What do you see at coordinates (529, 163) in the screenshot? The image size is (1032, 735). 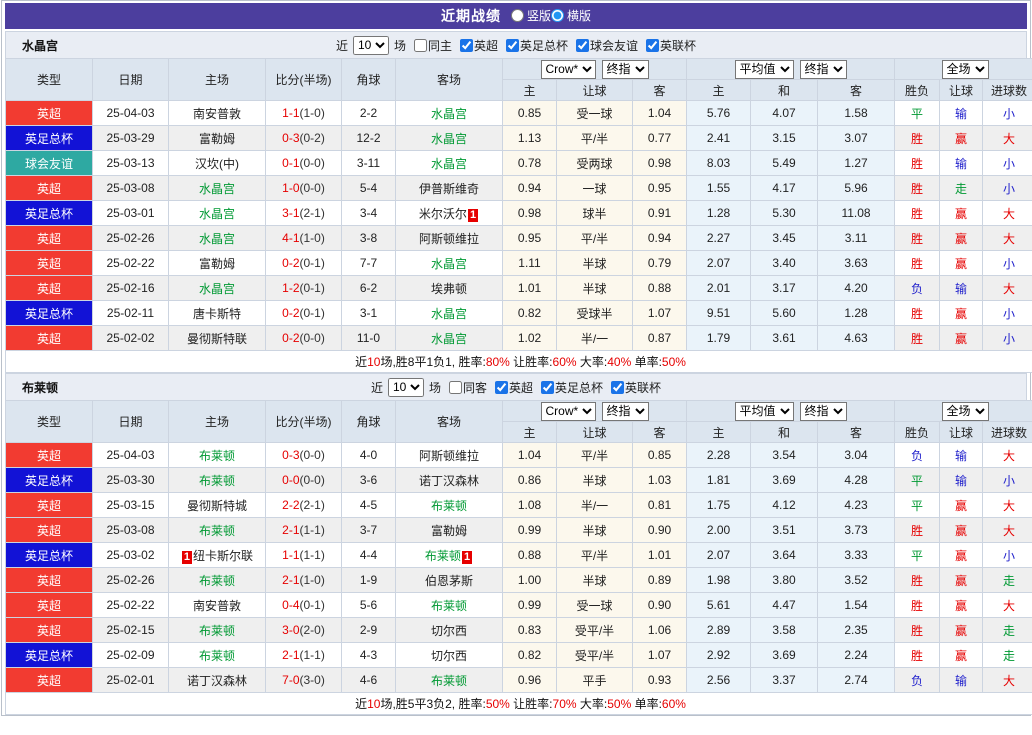 I see `handicap-home-odds: 0.78` at bounding box center [529, 163].